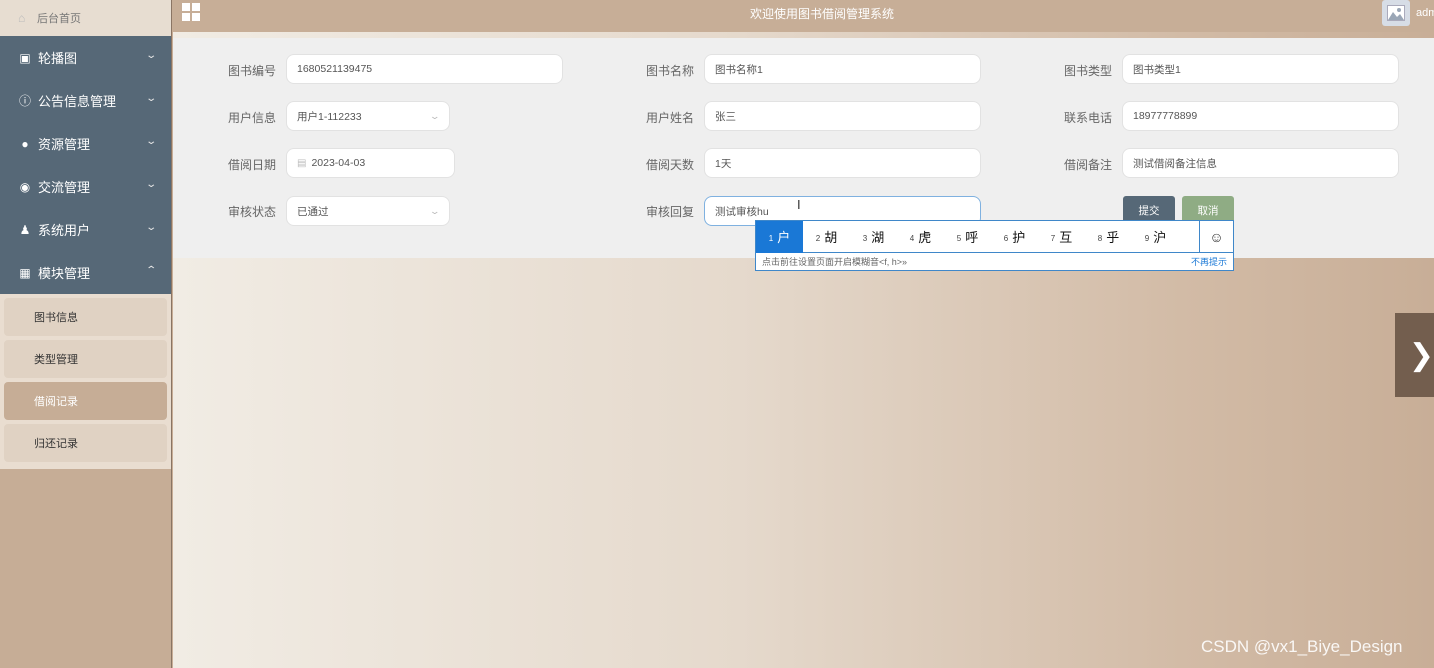 Image resolution: width=1434 pixels, height=668 pixels. I want to click on module-submenu: 图书信息 类型管理 借阅记录 归还记录, so click(85, 381).